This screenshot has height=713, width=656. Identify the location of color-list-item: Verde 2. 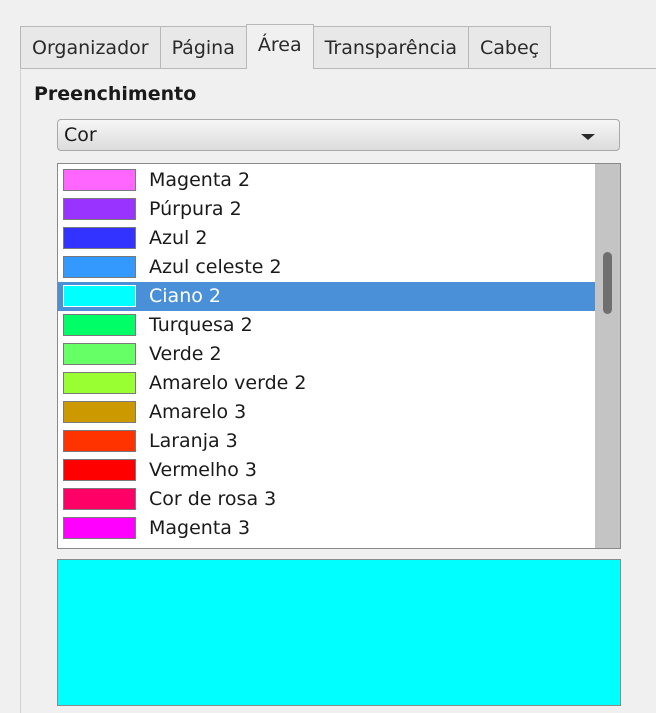
(326, 354).